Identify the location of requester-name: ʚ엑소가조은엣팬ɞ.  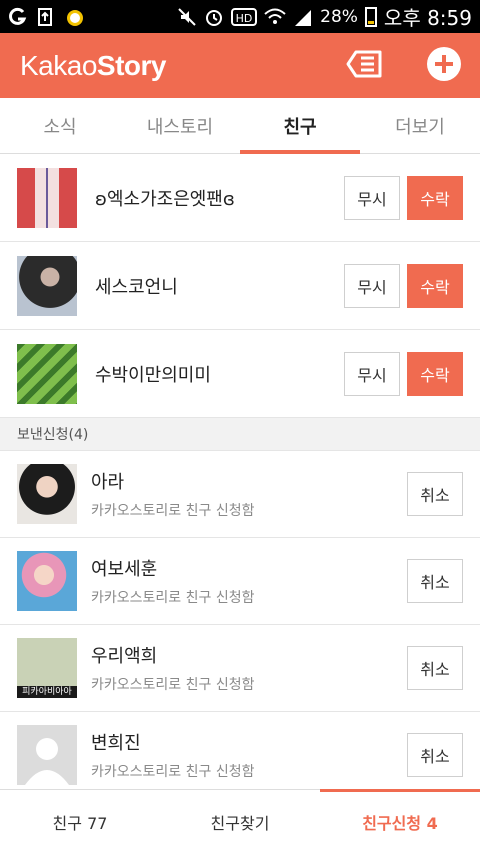
(165, 199).